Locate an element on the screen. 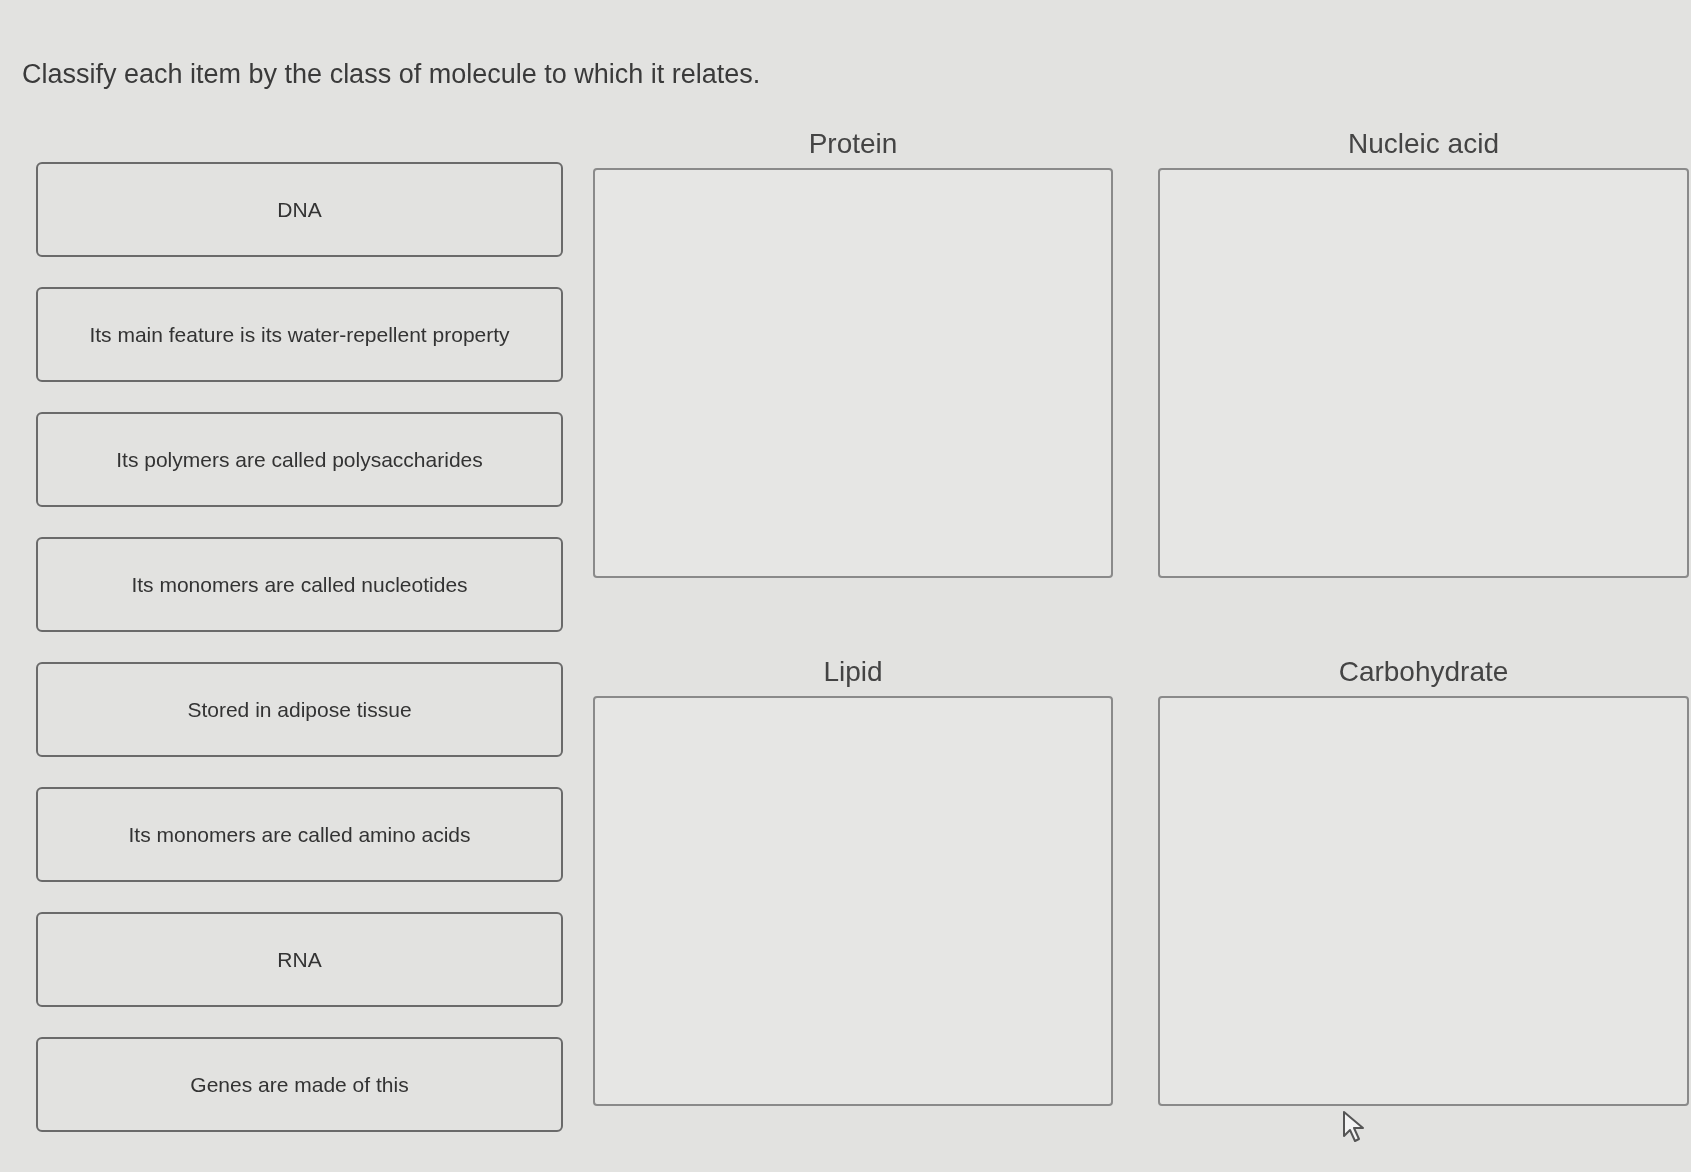 This screenshot has width=1691, height=1172. draggable-item: Its monomers are called amino acids is located at coordinates (299, 834).